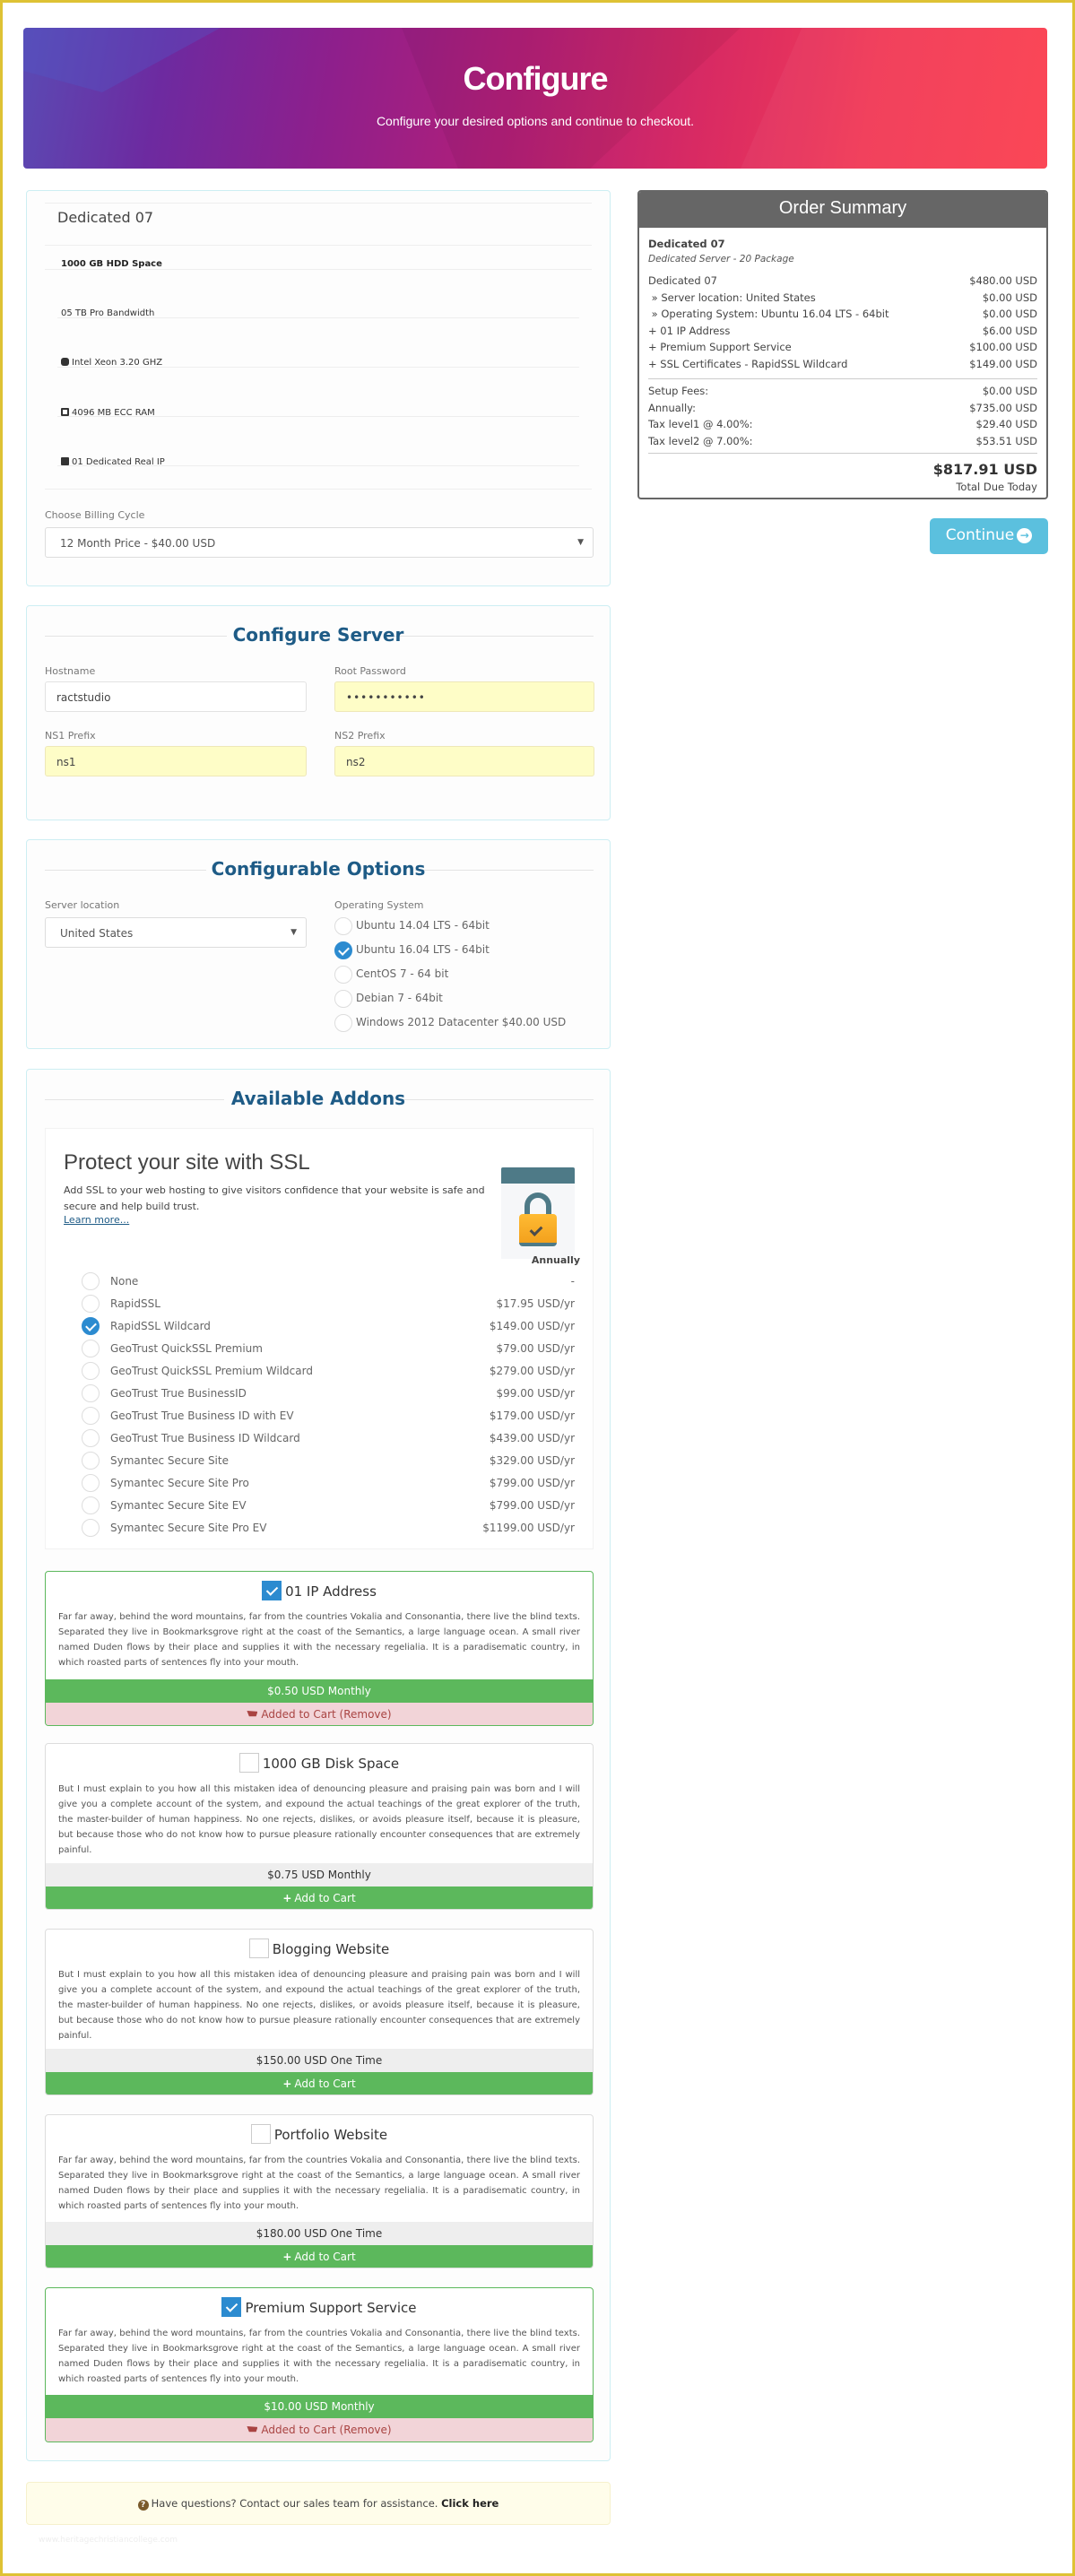 The width and height of the screenshot is (1075, 2576). Describe the element at coordinates (319, 2233) in the screenshot. I see `addon-price: $180.00 USD One Time` at that location.